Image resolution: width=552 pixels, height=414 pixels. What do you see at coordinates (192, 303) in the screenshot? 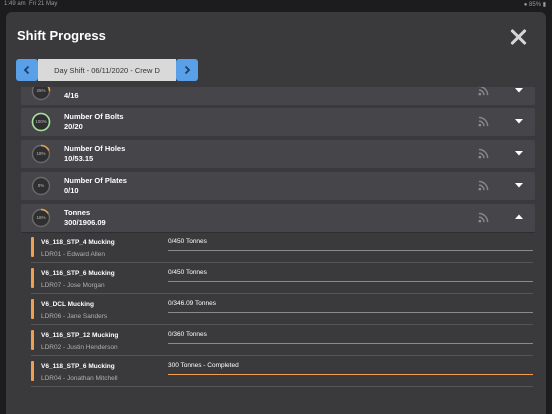
I see `task-progress-text: 0/346.09 Tonnes` at bounding box center [192, 303].